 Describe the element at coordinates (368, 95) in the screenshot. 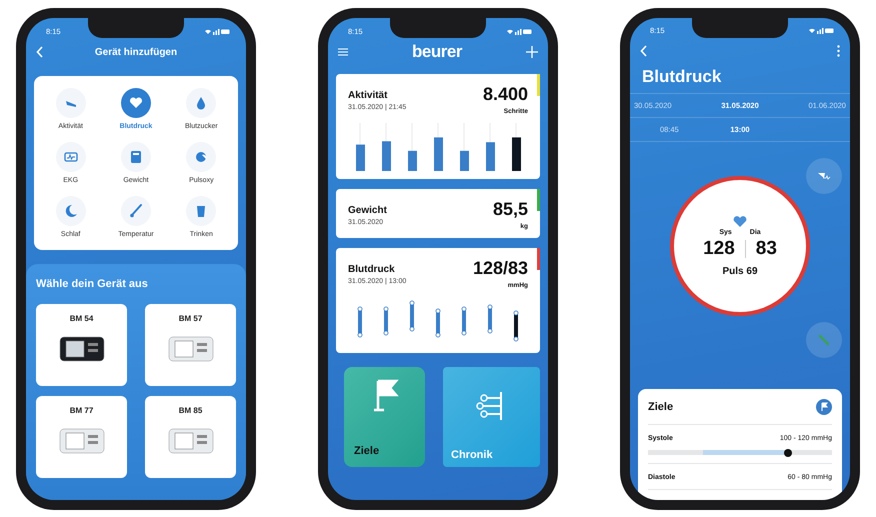

I see `card-title: Aktivität` at that location.